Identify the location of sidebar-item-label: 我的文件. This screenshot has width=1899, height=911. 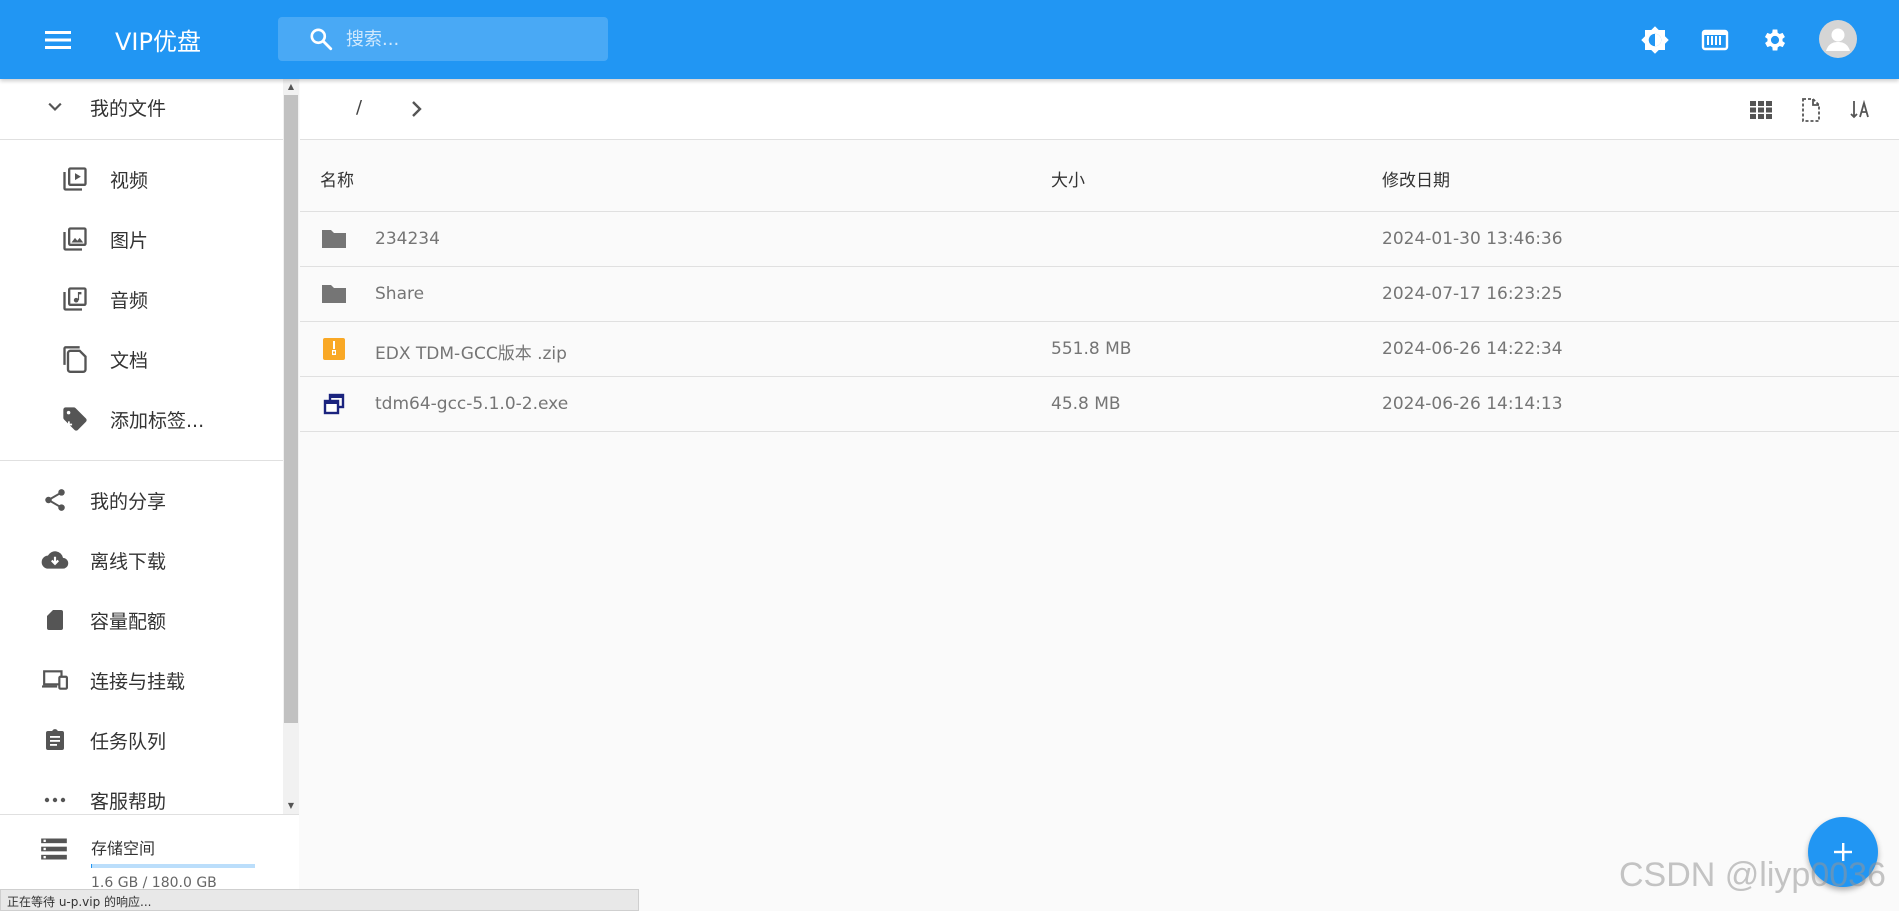
(128, 108).